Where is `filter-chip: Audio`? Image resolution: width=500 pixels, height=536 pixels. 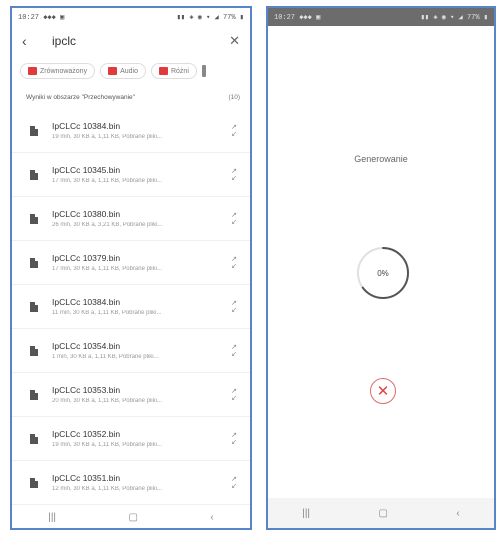
filter-chip: Audio is located at coordinates (123, 71).